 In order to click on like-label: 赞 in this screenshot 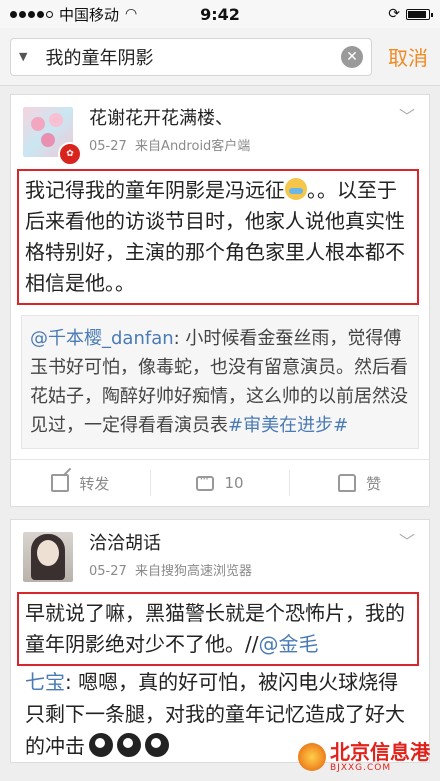, I will do `click(374, 483)`.